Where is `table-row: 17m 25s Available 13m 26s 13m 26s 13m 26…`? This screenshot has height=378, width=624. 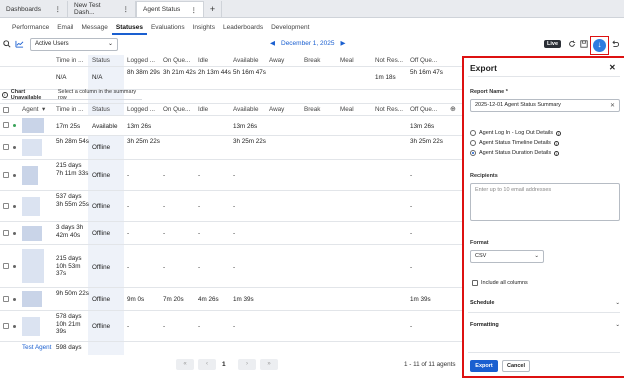
table-row: 17m 25s Available 13m 26s 13m 26s 13m 26… is located at coordinates (231, 126).